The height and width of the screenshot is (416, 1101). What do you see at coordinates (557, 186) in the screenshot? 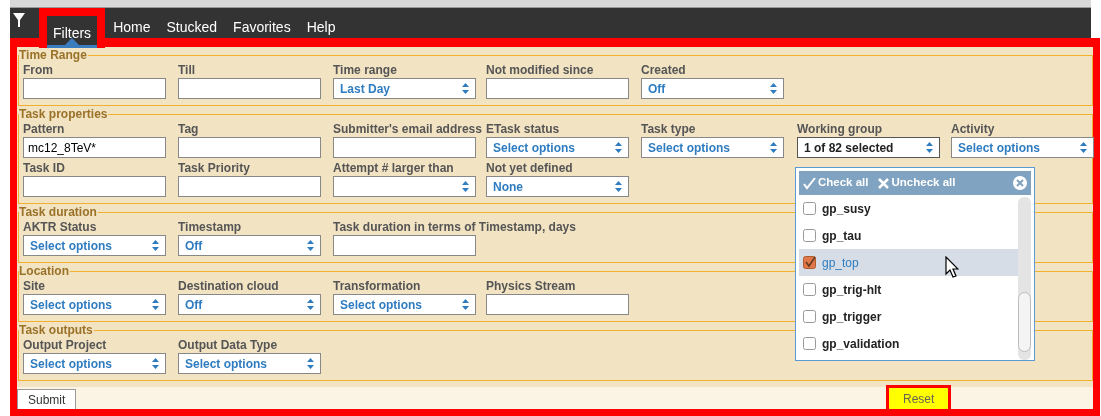
I see `select-field: None` at bounding box center [557, 186].